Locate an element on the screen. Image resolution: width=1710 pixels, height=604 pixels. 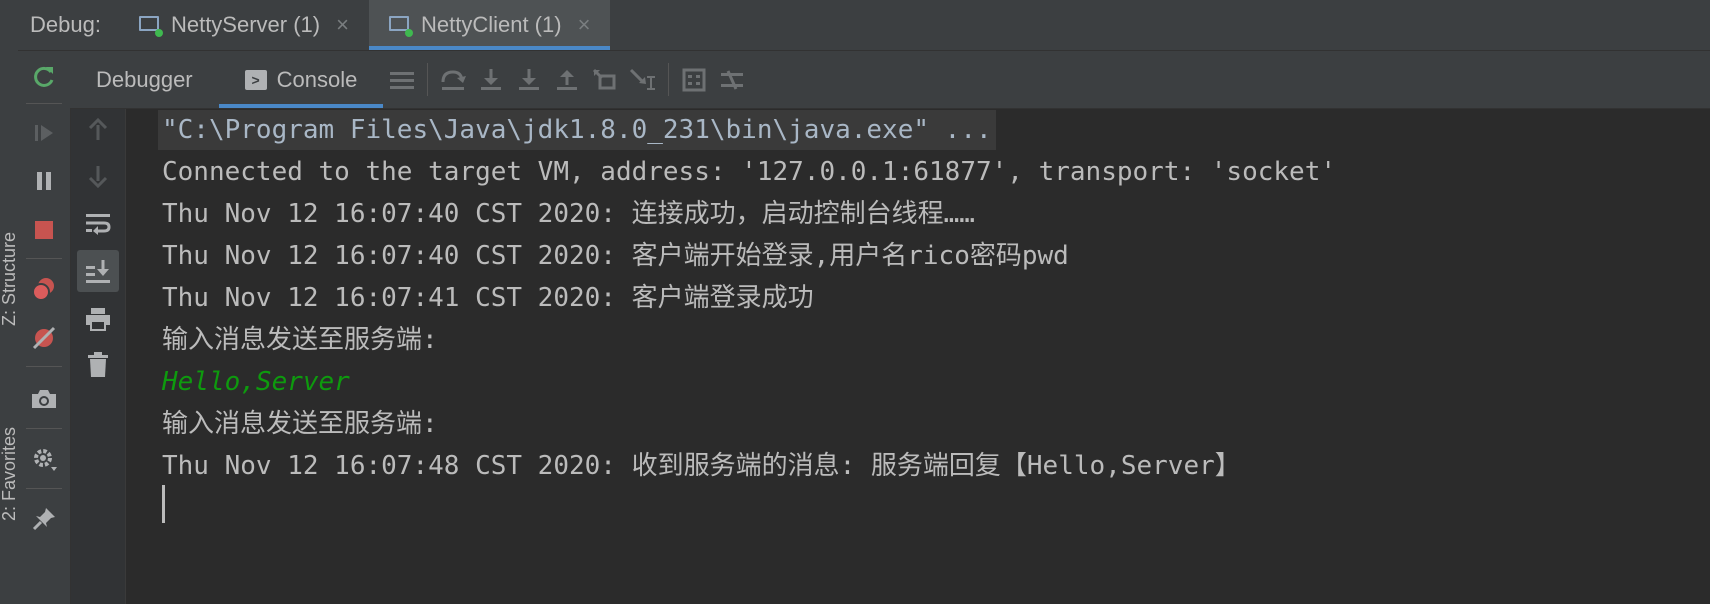
up-arrow-icon is located at coordinates (98, 130).